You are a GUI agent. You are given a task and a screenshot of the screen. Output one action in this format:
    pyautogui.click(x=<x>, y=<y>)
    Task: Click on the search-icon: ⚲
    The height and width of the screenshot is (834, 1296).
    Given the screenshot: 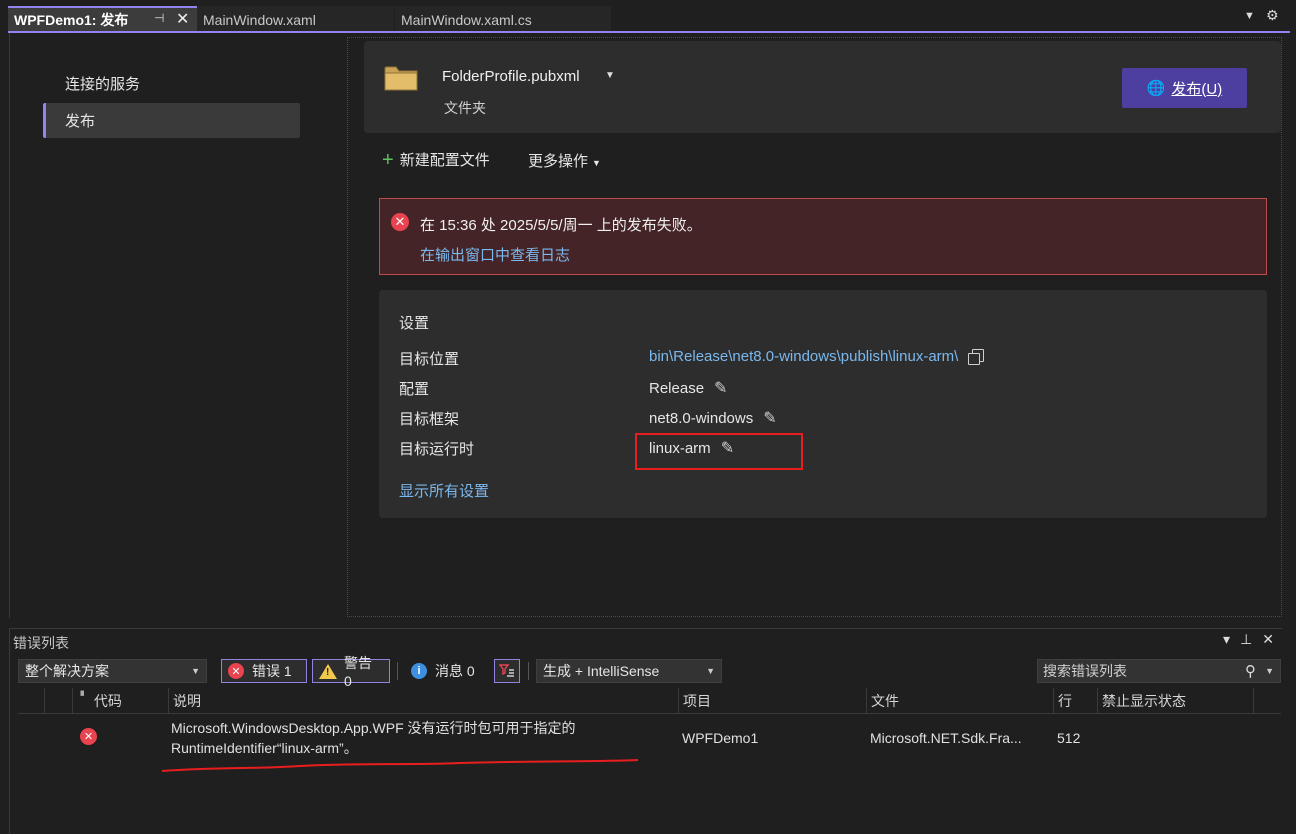 What is the action you would take?
    pyautogui.click(x=1250, y=671)
    